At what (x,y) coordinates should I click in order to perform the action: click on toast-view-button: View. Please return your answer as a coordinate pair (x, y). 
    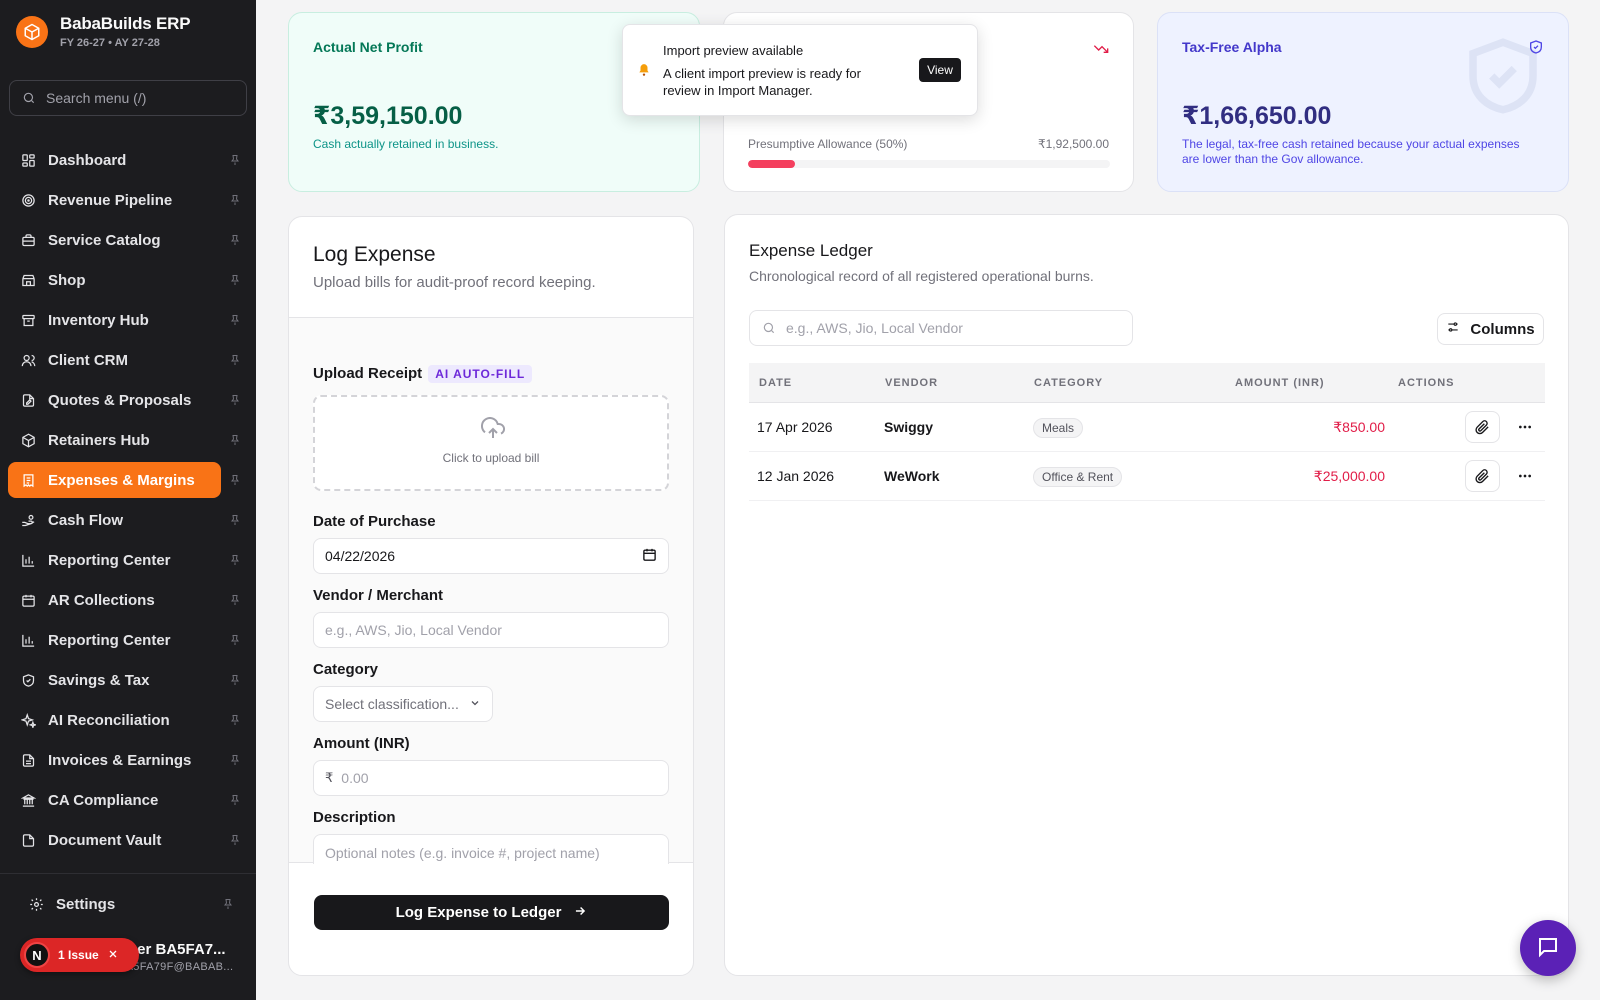
    Looking at the image, I should click on (940, 70).